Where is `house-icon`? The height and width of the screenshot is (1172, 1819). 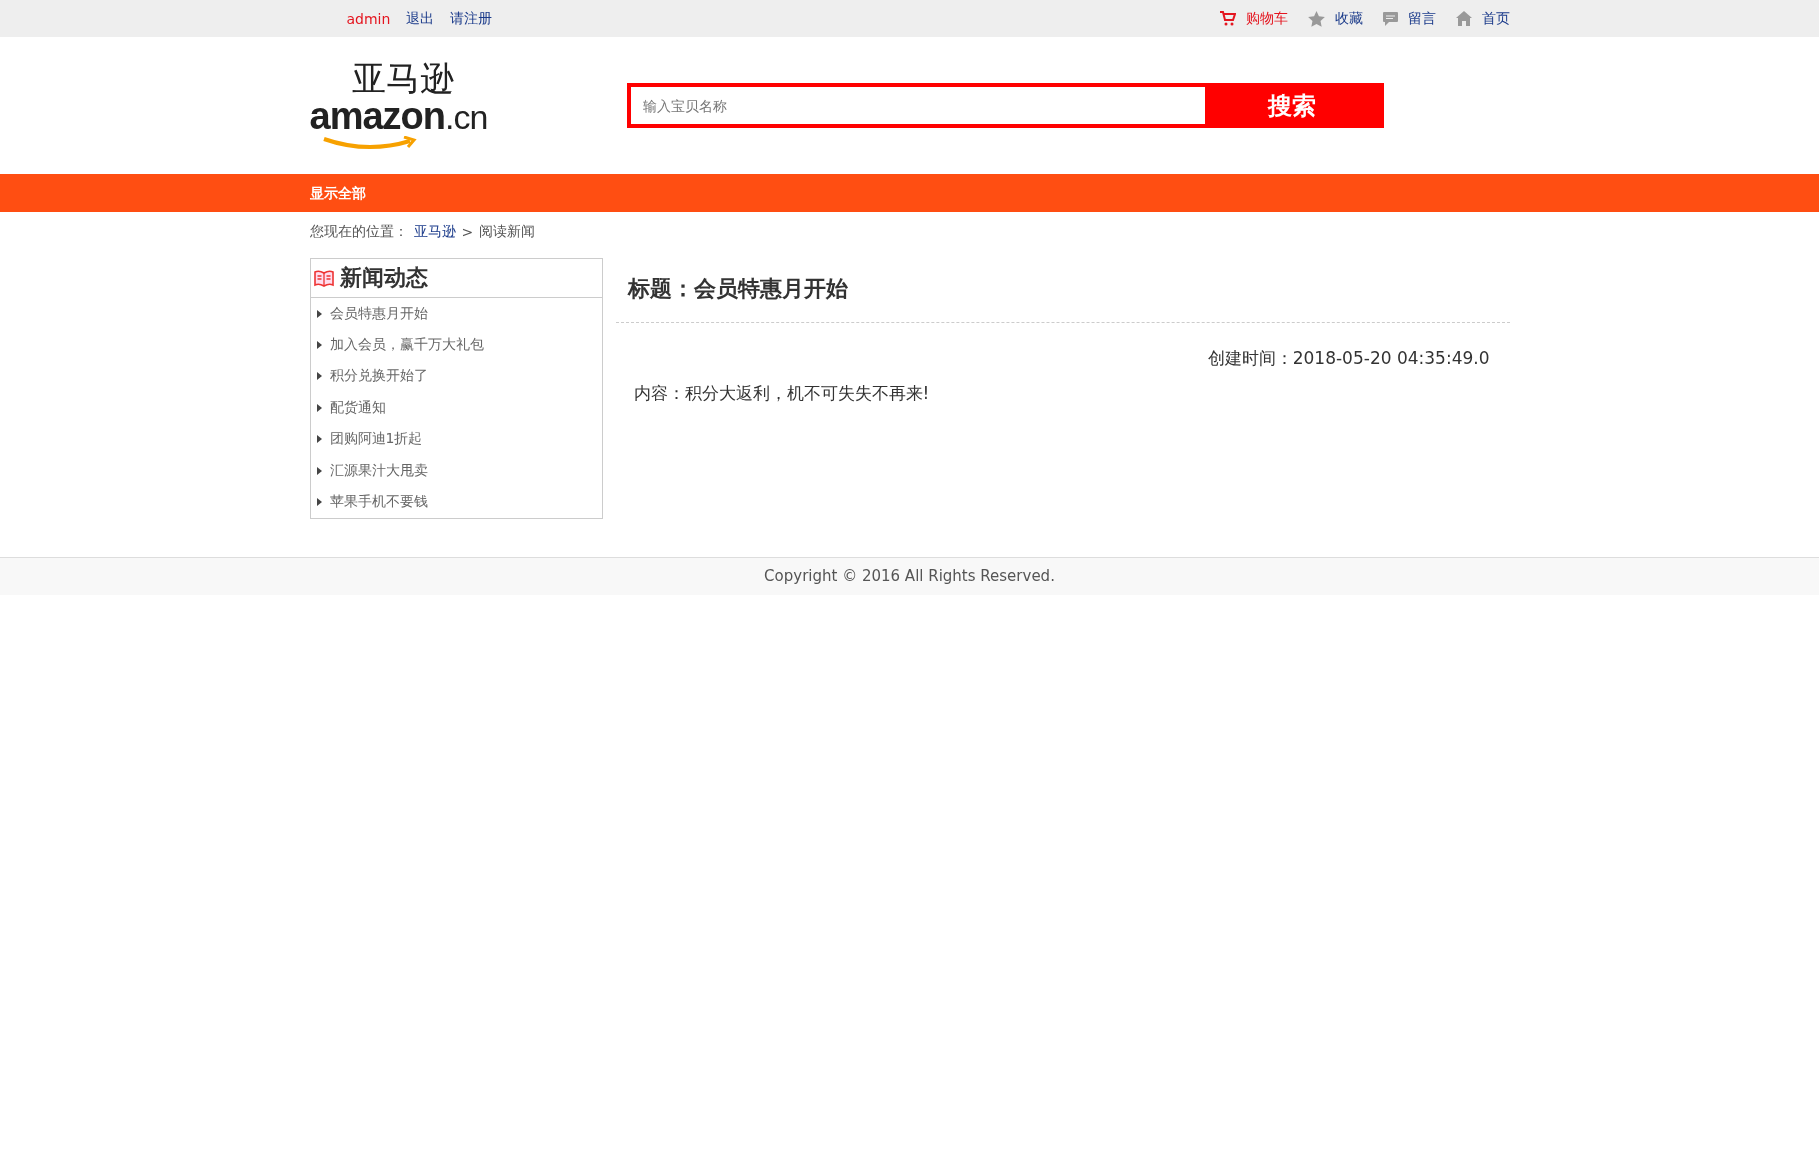
house-icon is located at coordinates (1463, 18).